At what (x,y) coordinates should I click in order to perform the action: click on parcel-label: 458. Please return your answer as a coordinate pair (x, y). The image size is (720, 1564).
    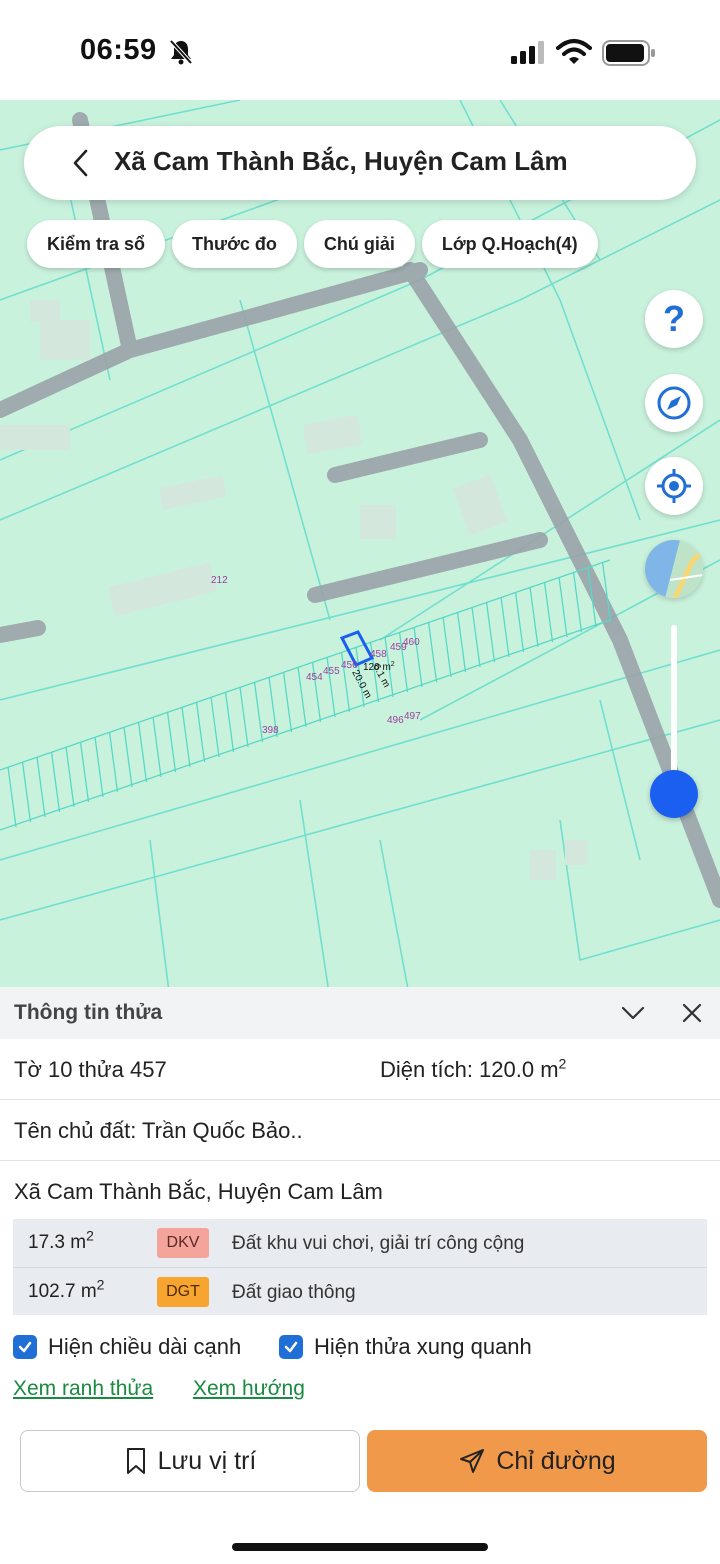
    Looking at the image, I should click on (378, 654).